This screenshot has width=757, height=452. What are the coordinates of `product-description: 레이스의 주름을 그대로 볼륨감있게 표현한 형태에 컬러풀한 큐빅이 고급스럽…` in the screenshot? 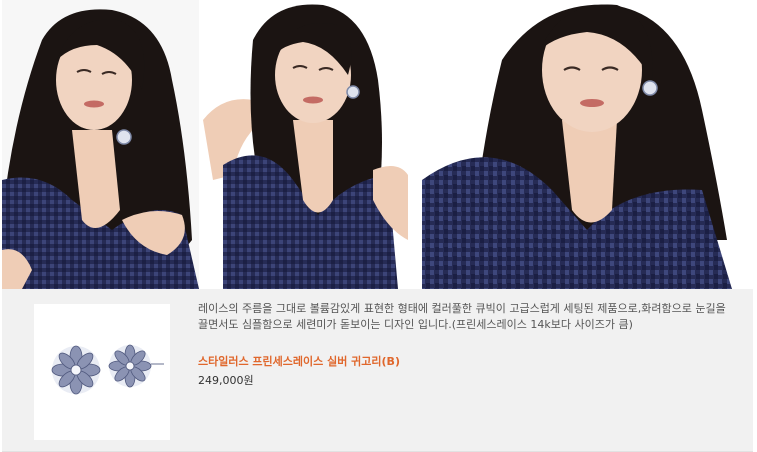 It's located at (468, 317).